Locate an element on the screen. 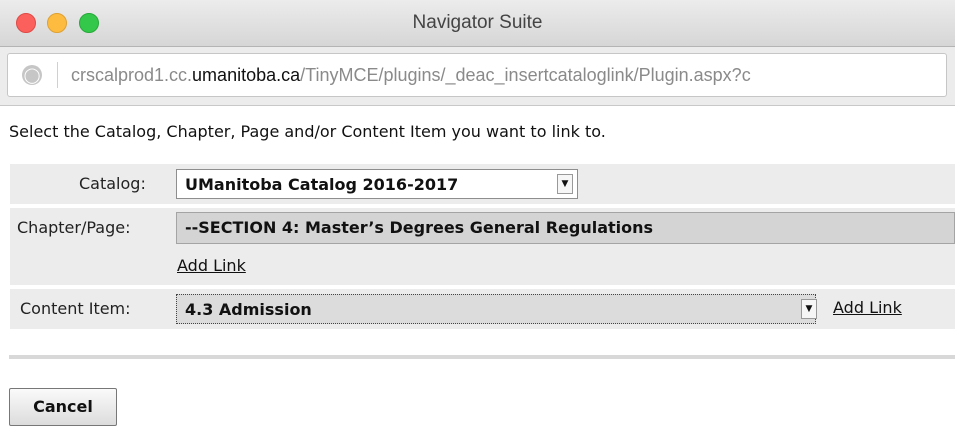  catalog-select: UManitoba Catalog 2016-2017 ▼ is located at coordinates (377, 184).